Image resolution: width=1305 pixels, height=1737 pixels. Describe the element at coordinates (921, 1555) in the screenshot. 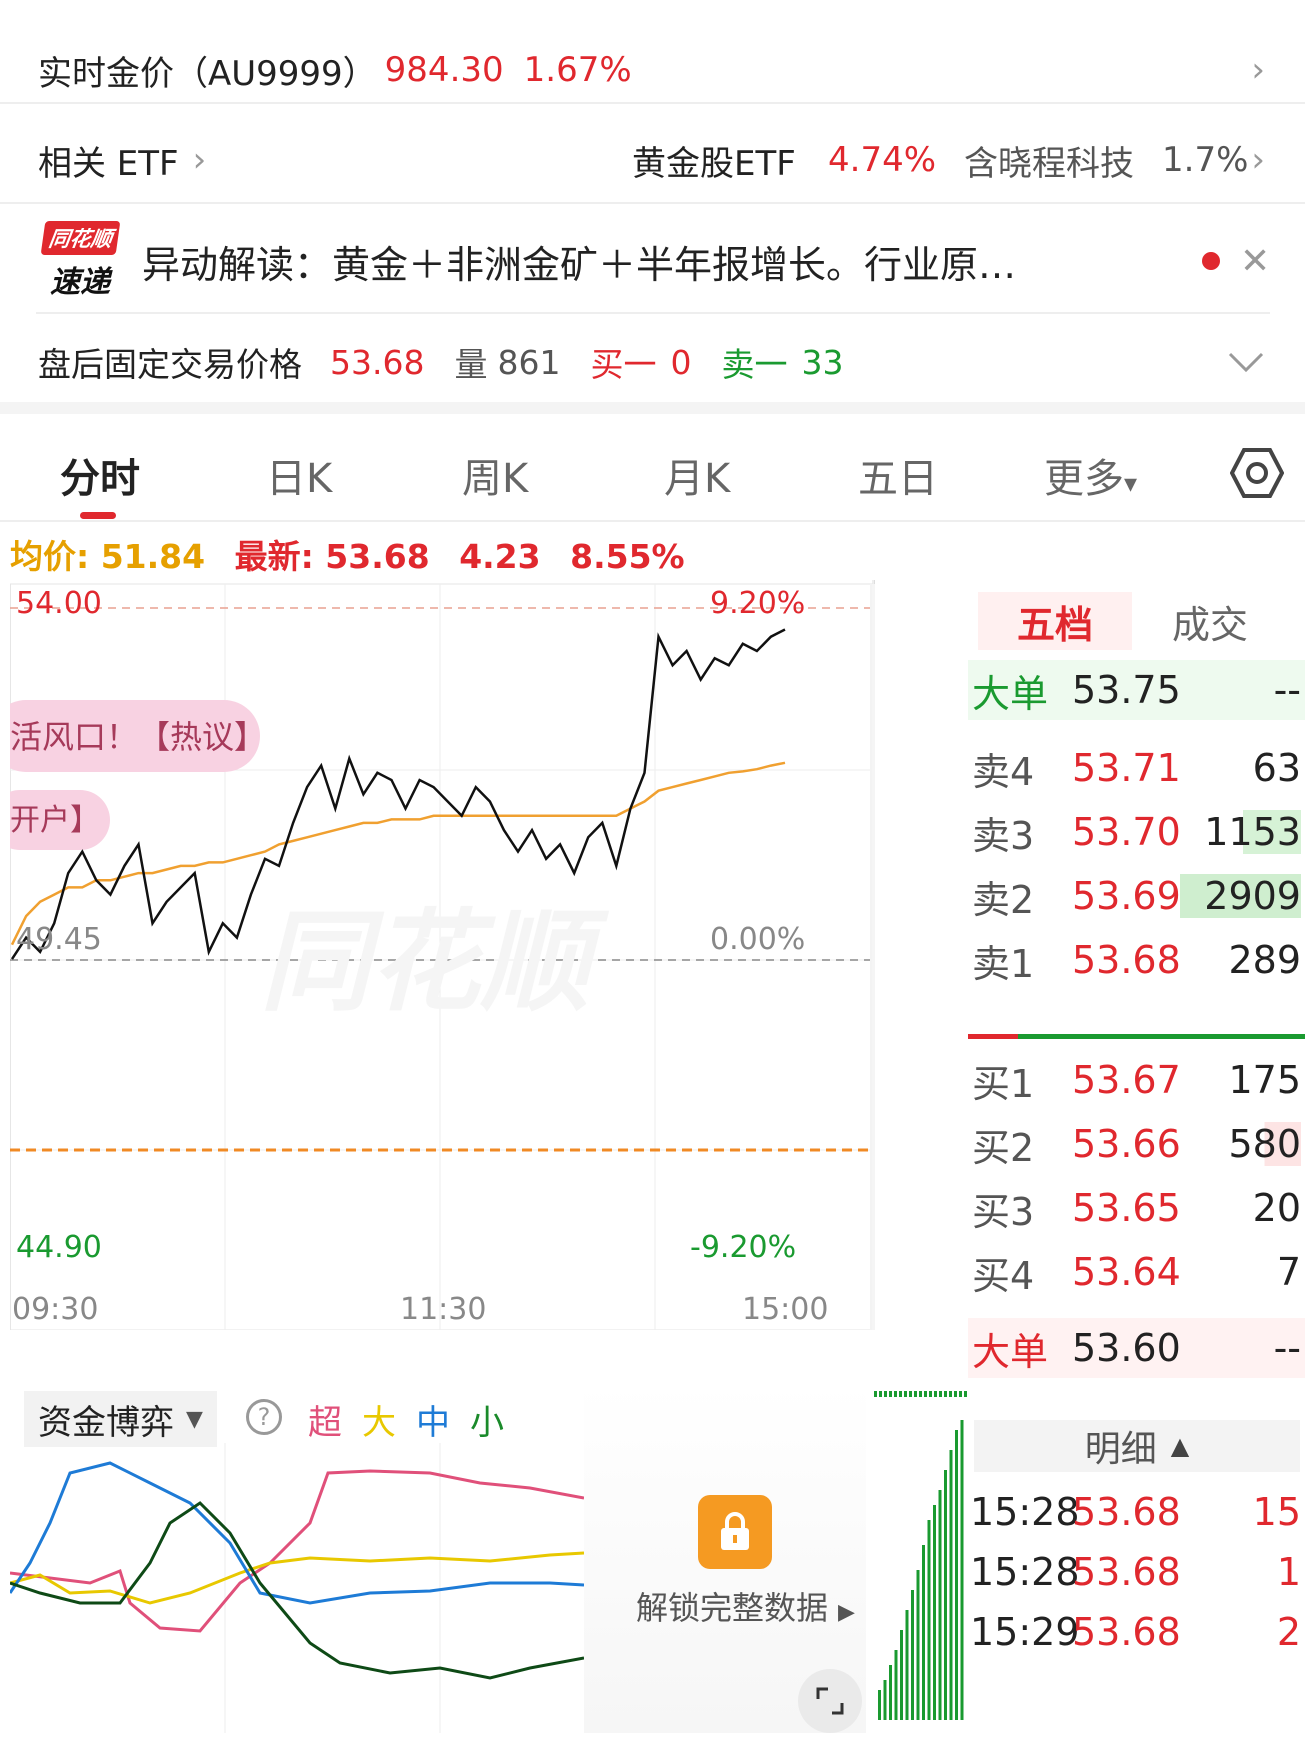

I see `volume-bars` at that location.